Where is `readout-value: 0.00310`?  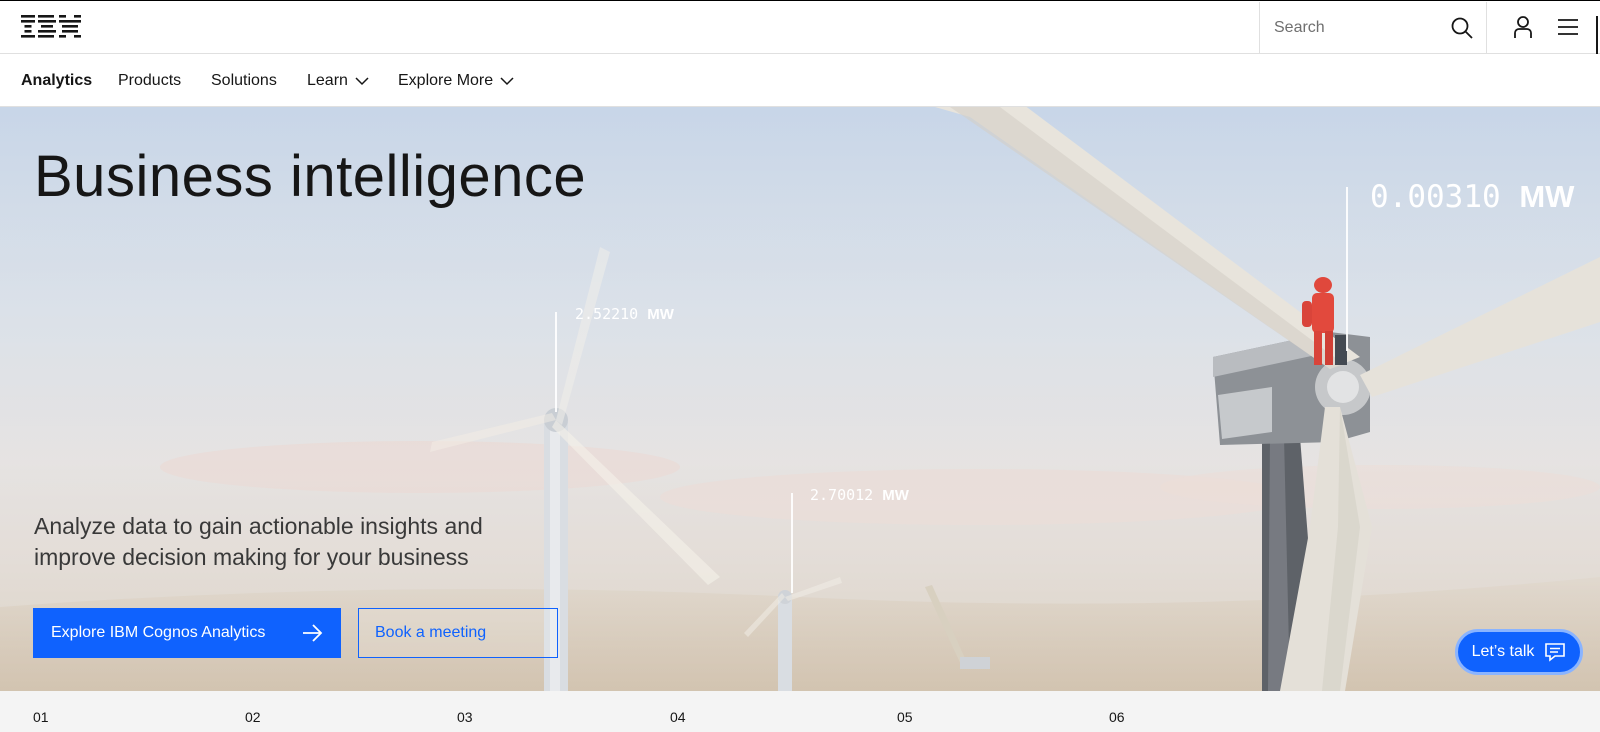 readout-value: 0.00310 is located at coordinates (1435, 197).